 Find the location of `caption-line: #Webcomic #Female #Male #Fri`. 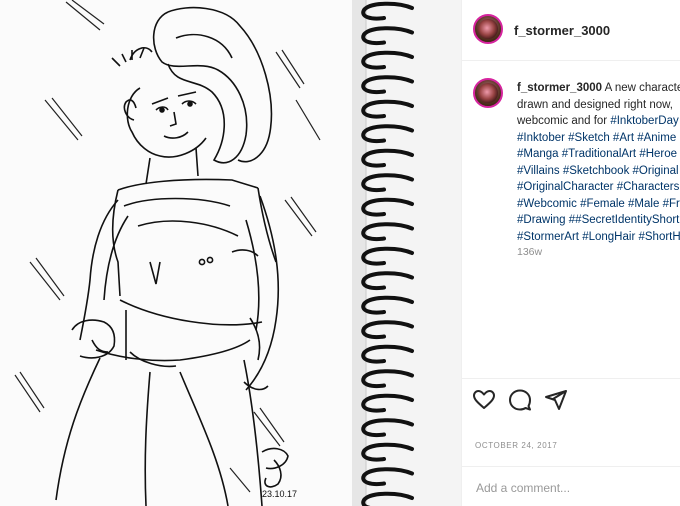

caption-line: #Webcomic #Female #Male #Fri is located at coordinates (598, 204).